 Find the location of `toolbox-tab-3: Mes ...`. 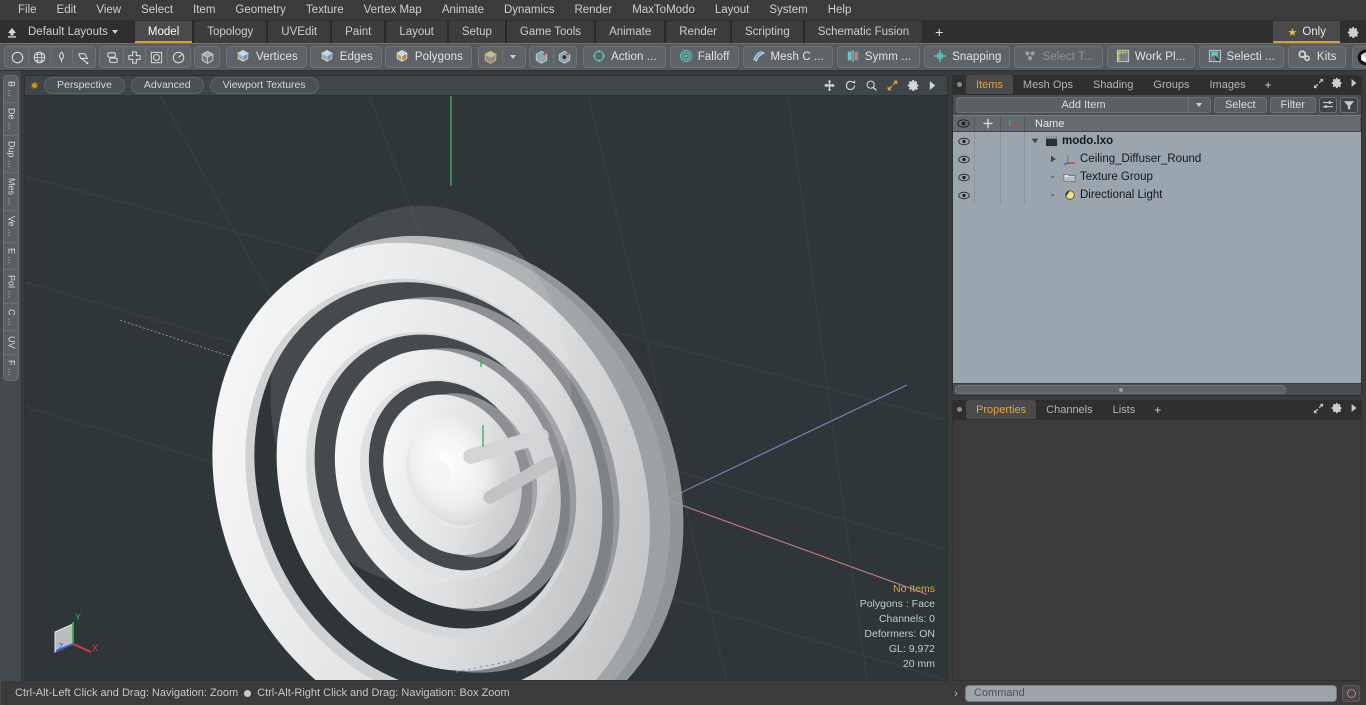

toolbox-tab-3: Mes ... is located at coordinates (10, 191).